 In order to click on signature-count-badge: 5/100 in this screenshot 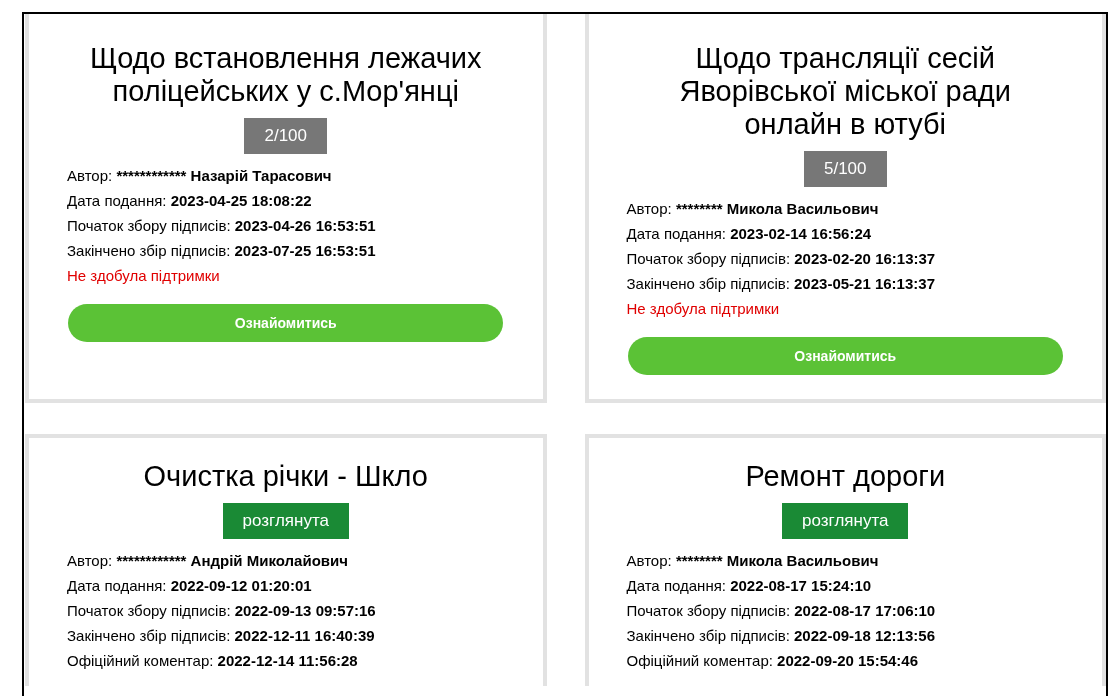, I will do `click(845, 169)`.